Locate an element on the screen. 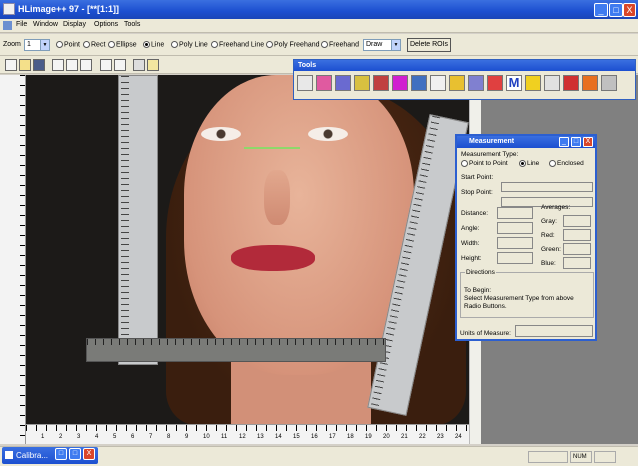 The width and height of the screenshot is (638, 466). table-tool-icon is located at coordinates (438, 83).